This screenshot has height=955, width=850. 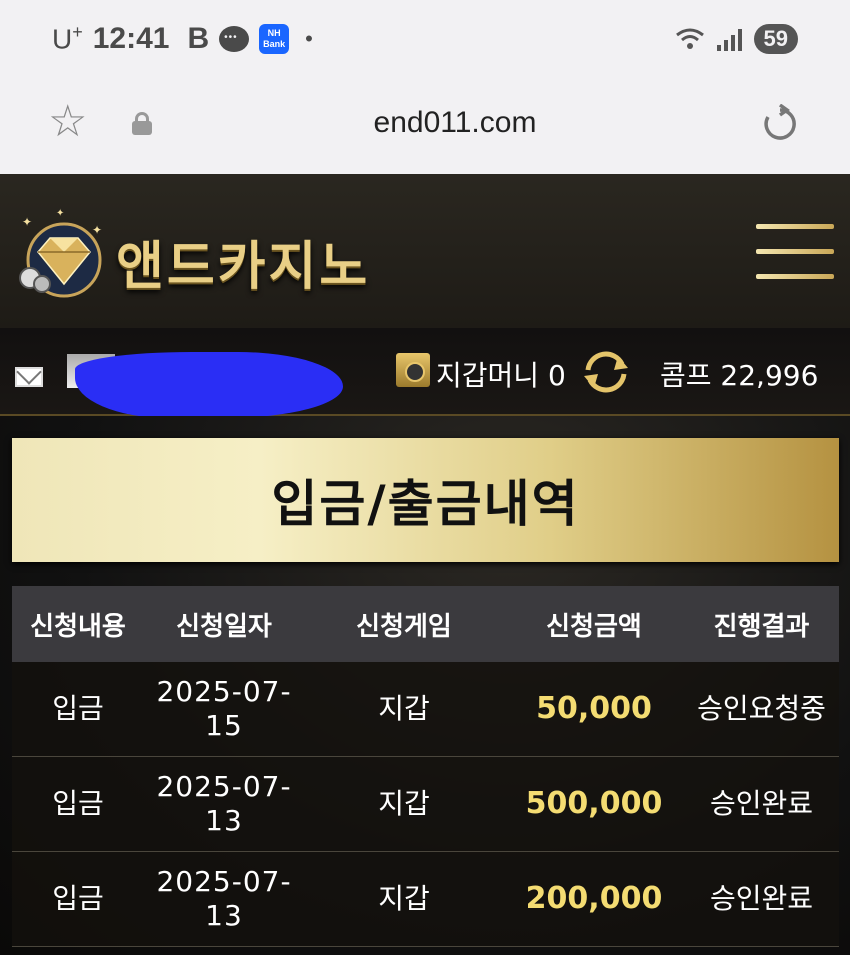 What do you see at coordinates (739, 375) in the screenshot?
I see `comp-points-label: 콤프 22,996` at bounding box center [739, 375].